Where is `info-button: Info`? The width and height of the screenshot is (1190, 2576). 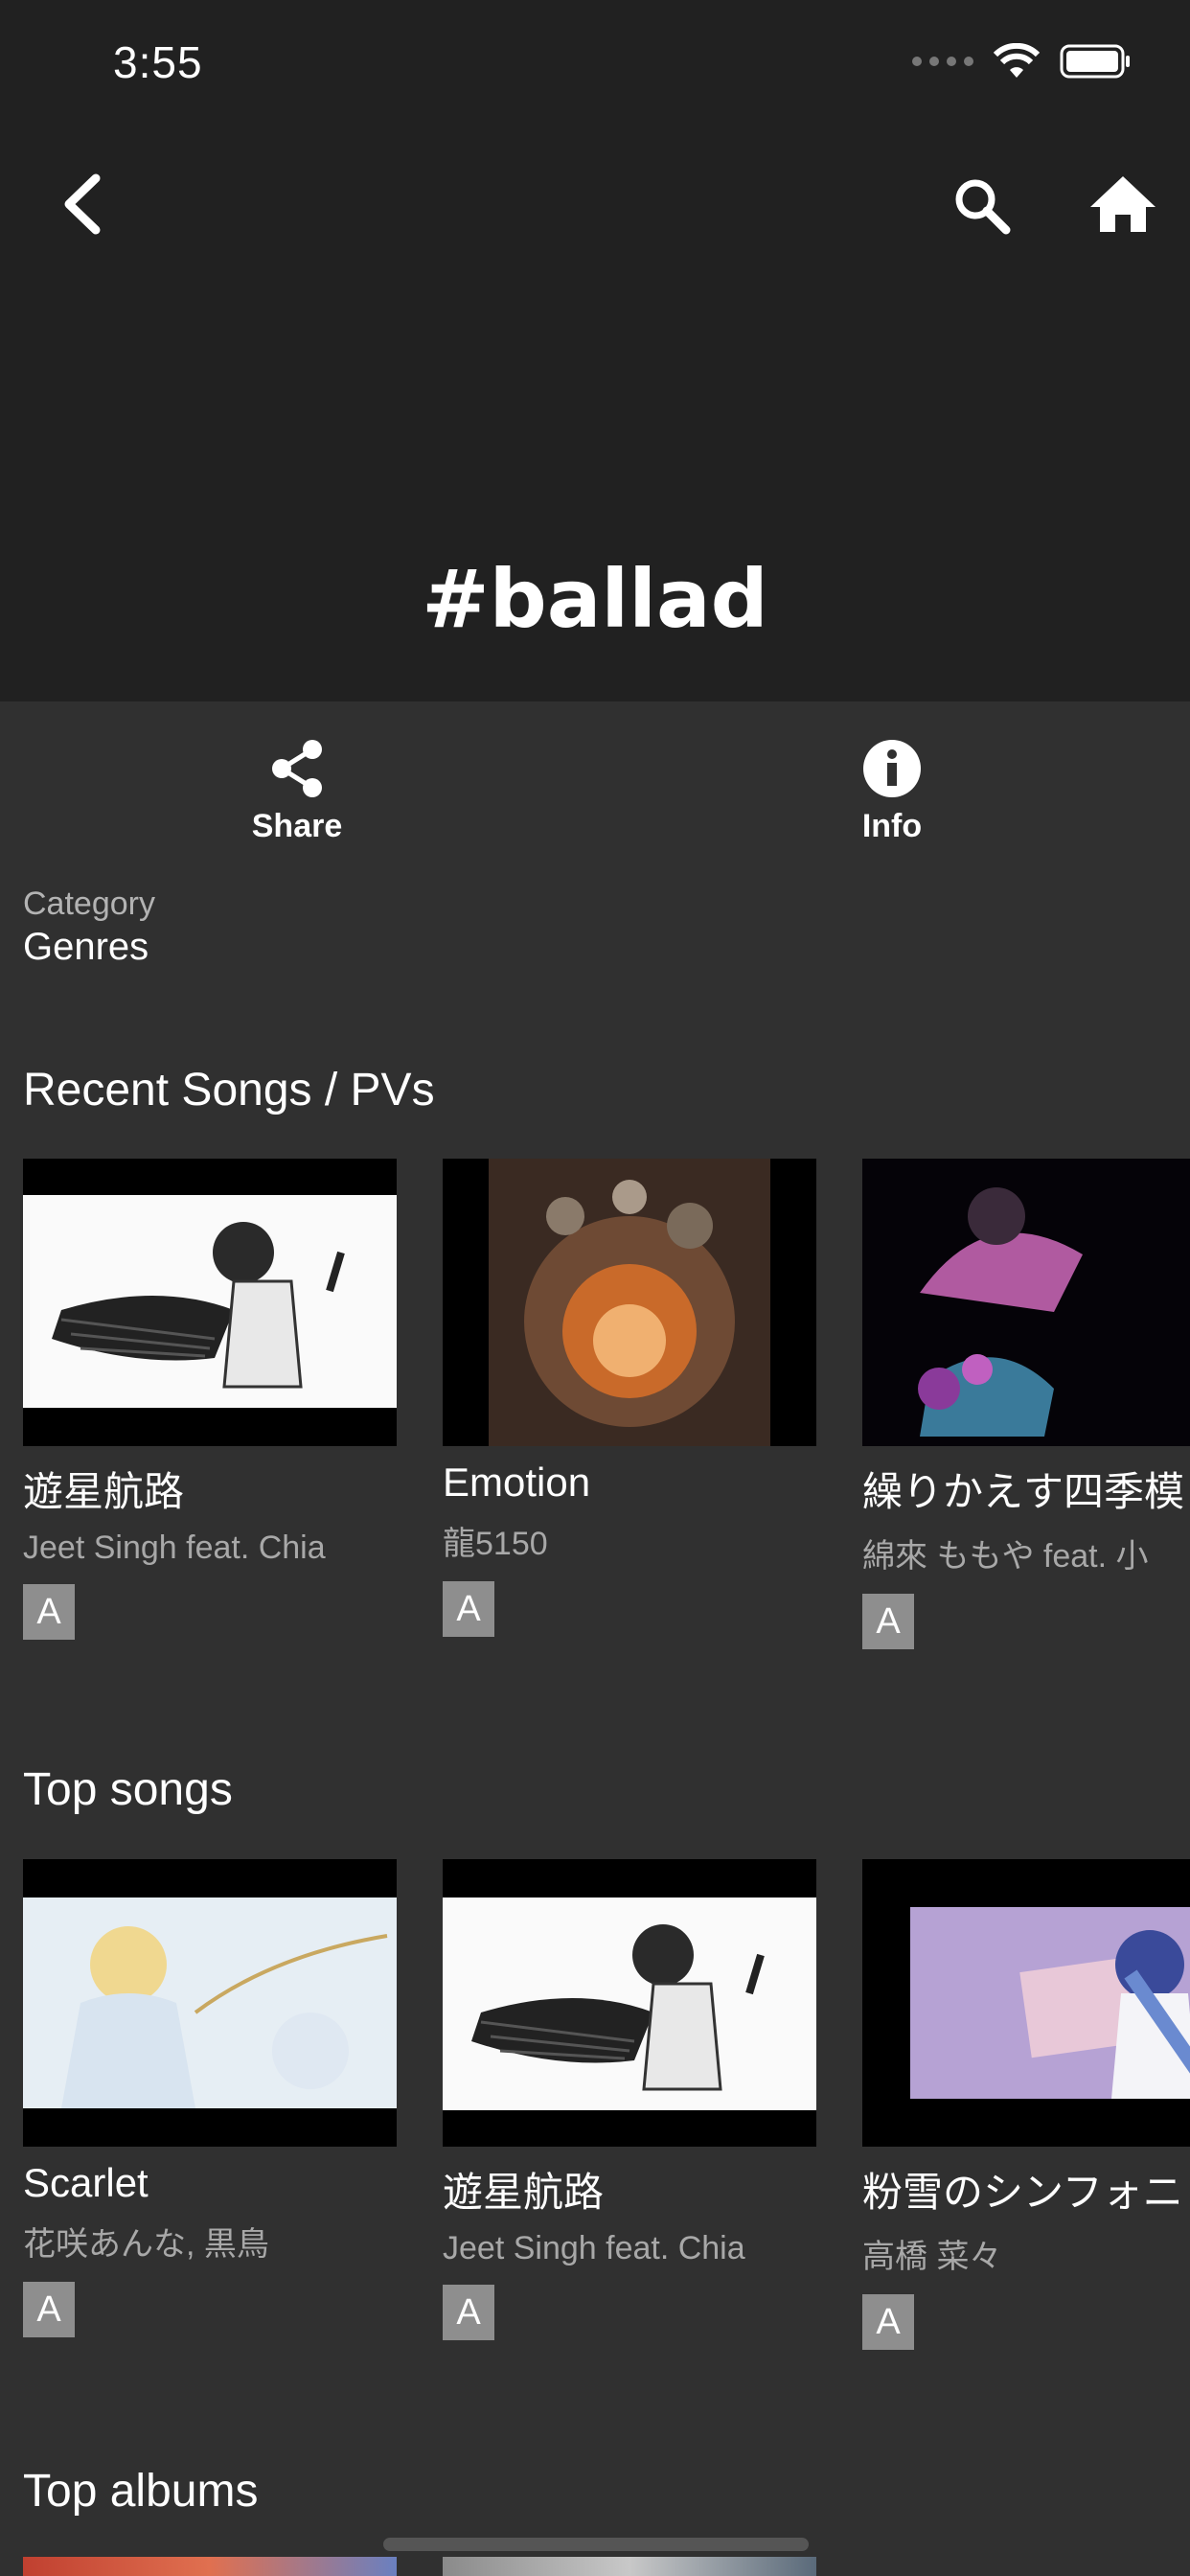 info-button: Info is located at coordinates (892, 791).